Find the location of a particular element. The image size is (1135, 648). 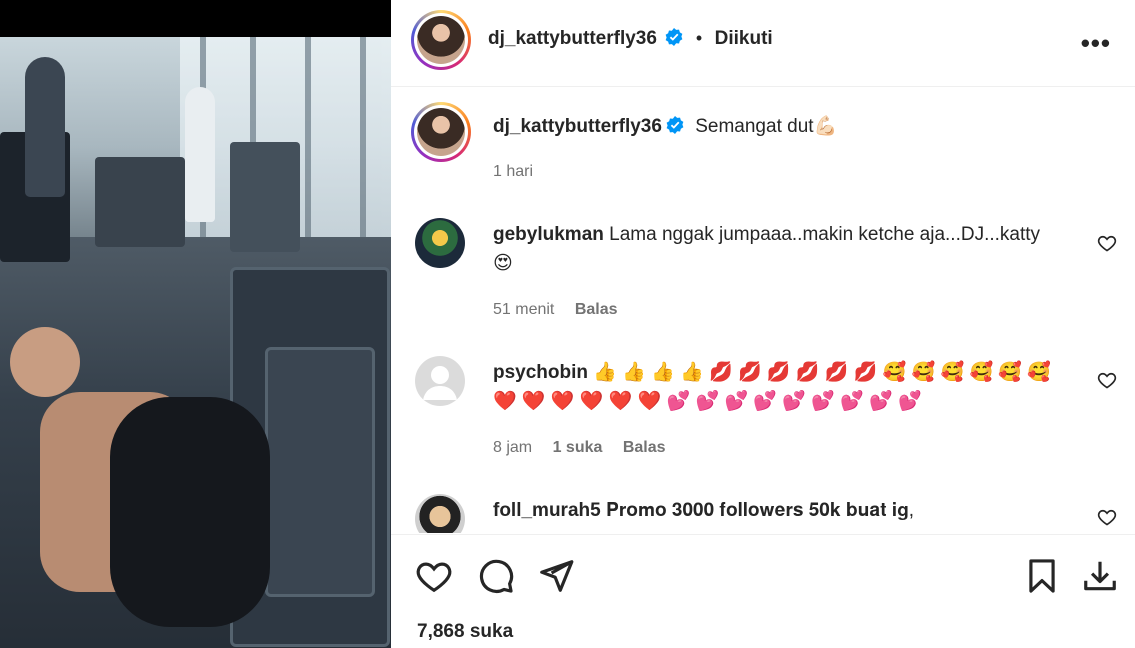

default-avatar-icon is located at coordinates (440, 383).